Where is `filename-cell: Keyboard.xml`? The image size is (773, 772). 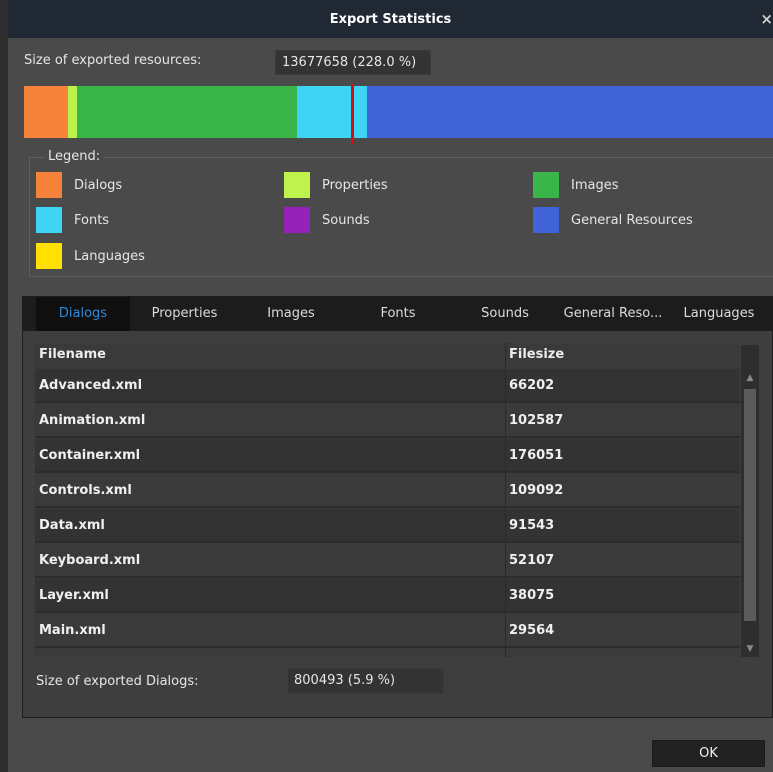 filename-cell: Keyboard.xml is located at coordinates (90, 560).